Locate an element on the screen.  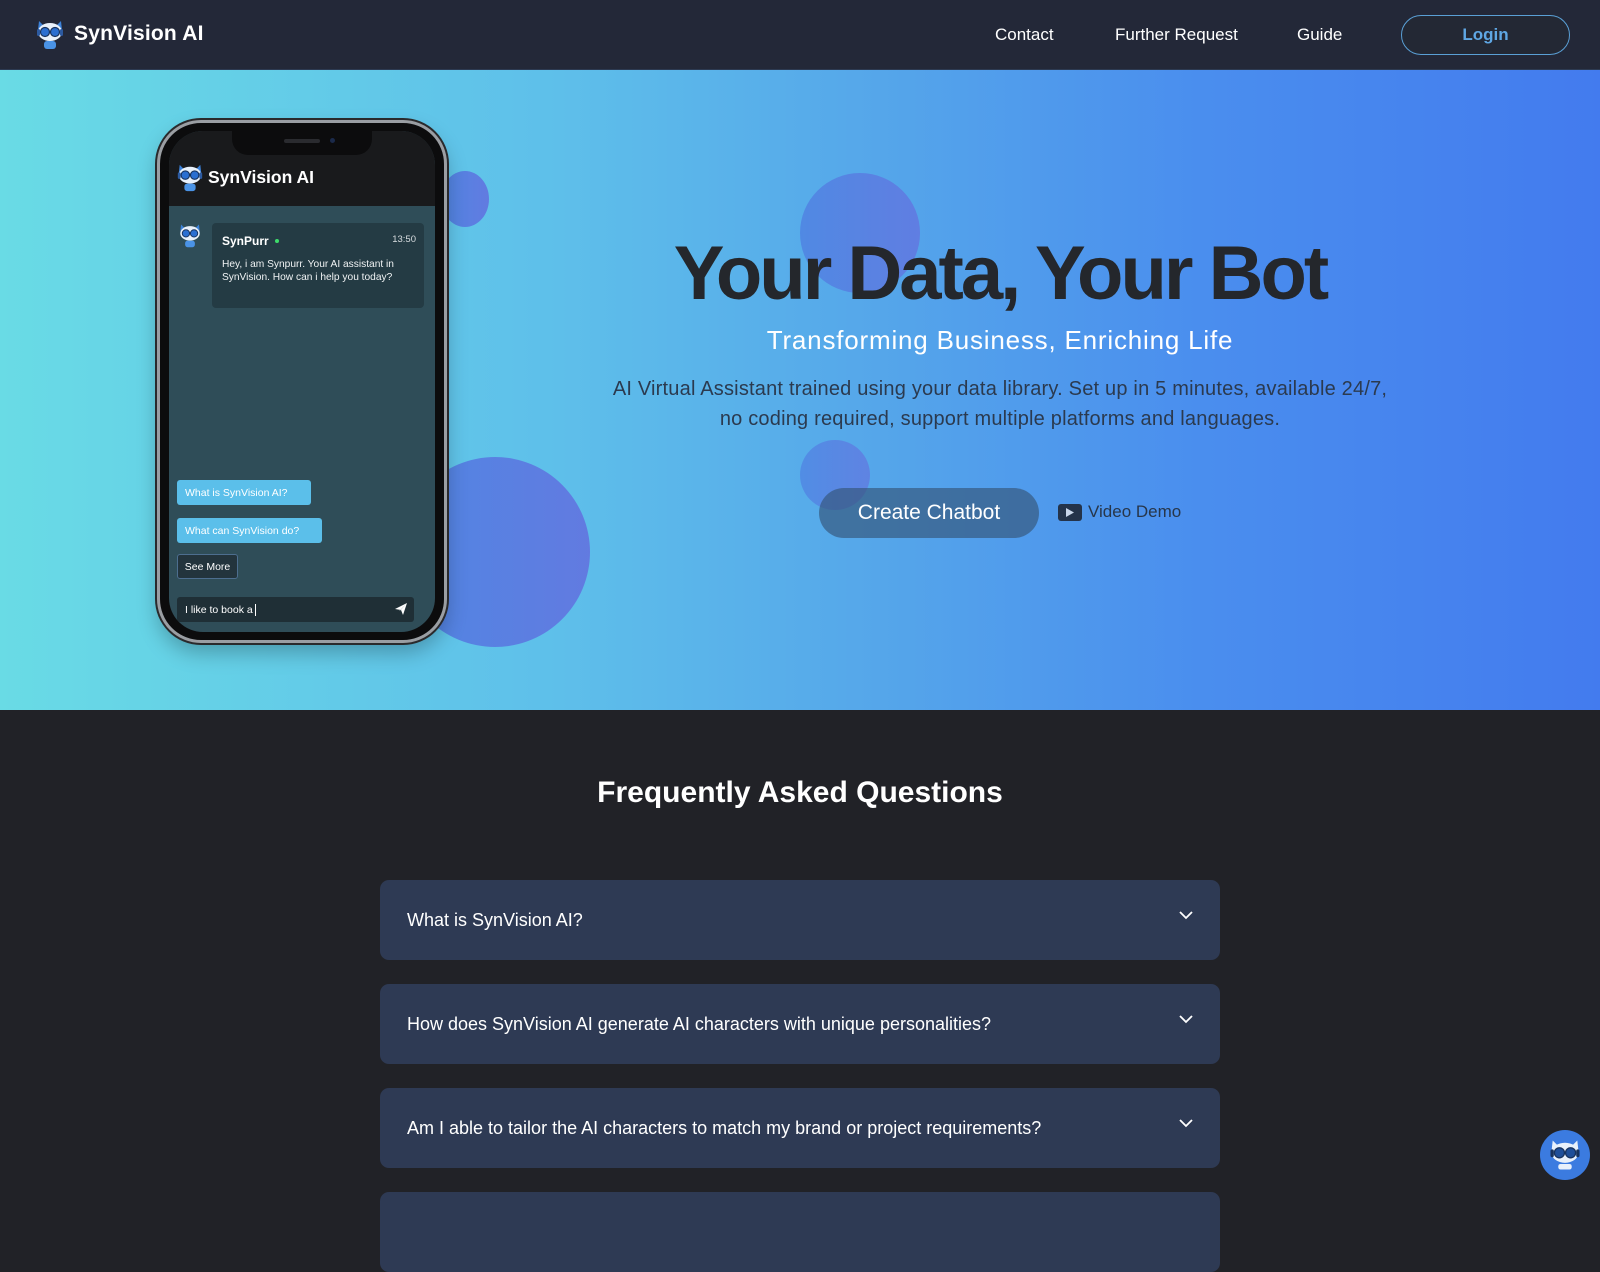
message-sender: SynPurr is located at coordinates (250, 241).